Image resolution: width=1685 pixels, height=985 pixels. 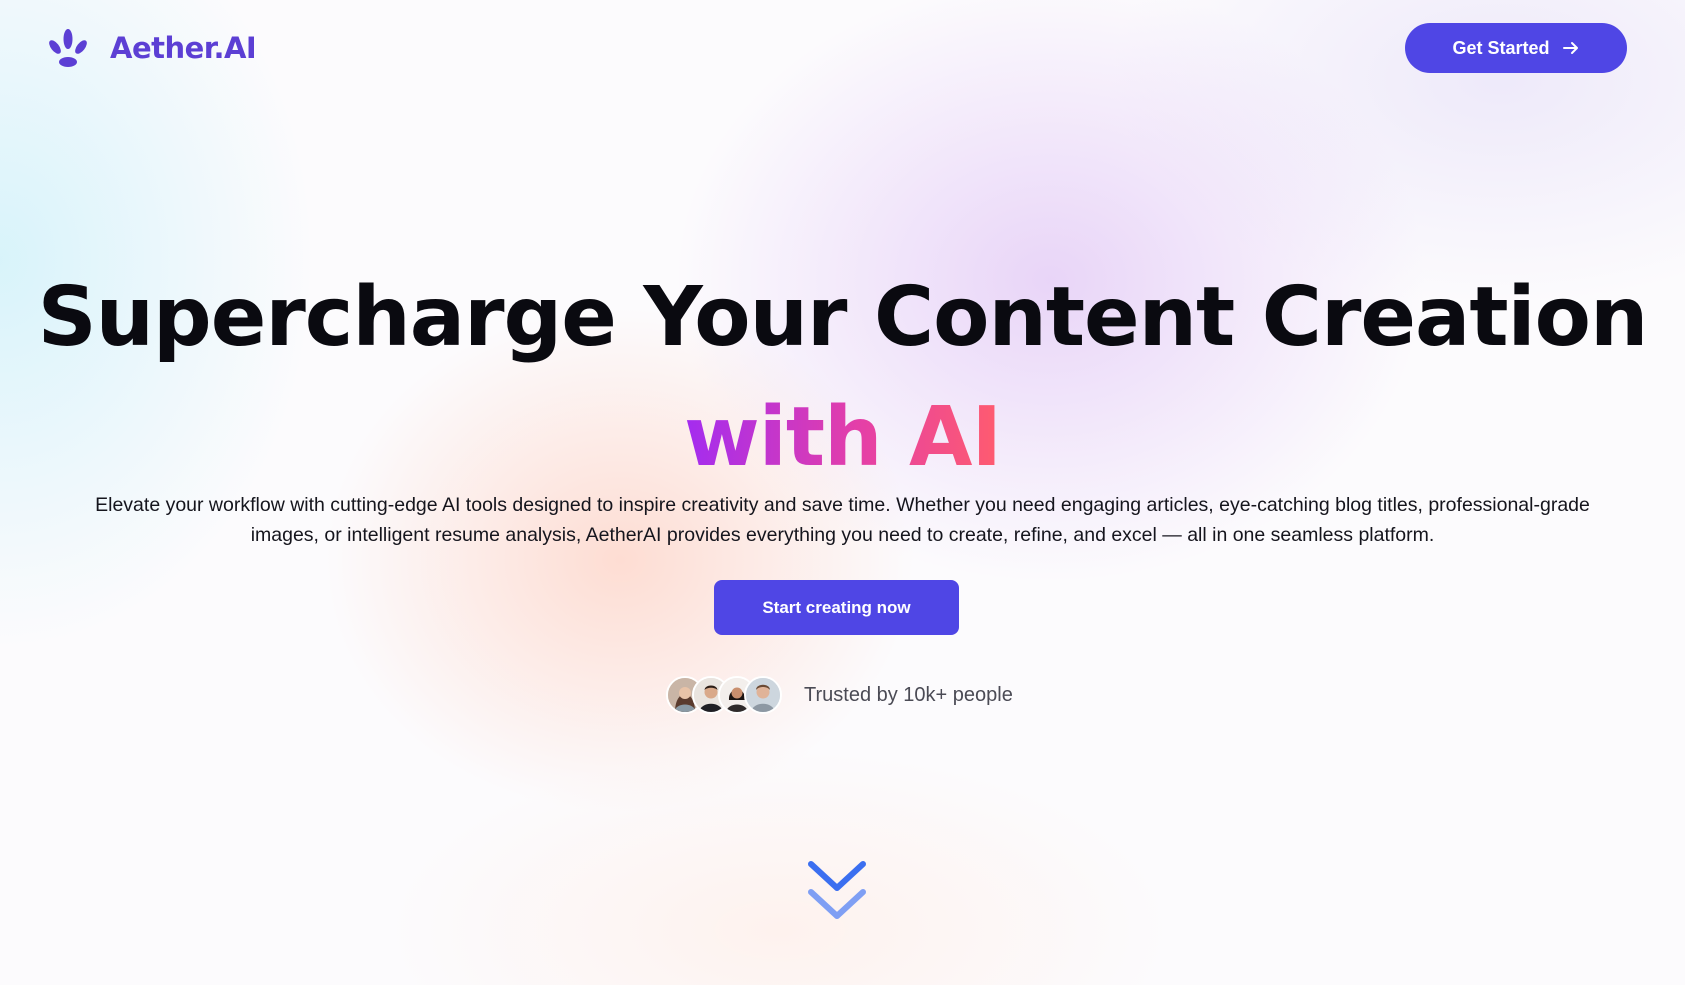 What do you see at coordinates (1571, 48) in the screenshot?
I see `arrow-right-icon` at bounding box center [1571, 48].